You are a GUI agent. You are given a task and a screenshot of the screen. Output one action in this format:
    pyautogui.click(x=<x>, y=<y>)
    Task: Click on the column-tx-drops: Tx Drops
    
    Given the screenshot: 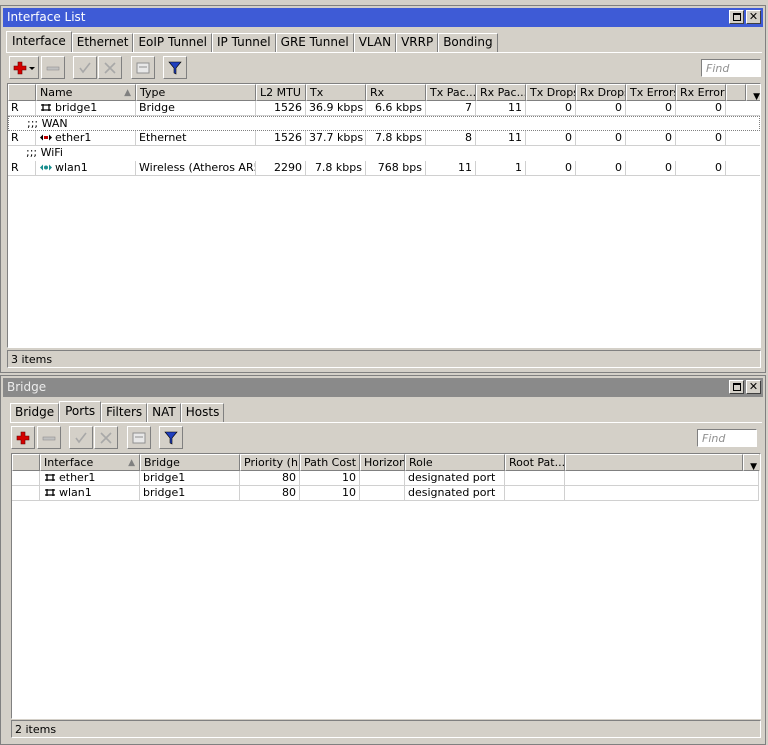 What is the action you would take?
    pyautogui.click(x=551, y=92)
    